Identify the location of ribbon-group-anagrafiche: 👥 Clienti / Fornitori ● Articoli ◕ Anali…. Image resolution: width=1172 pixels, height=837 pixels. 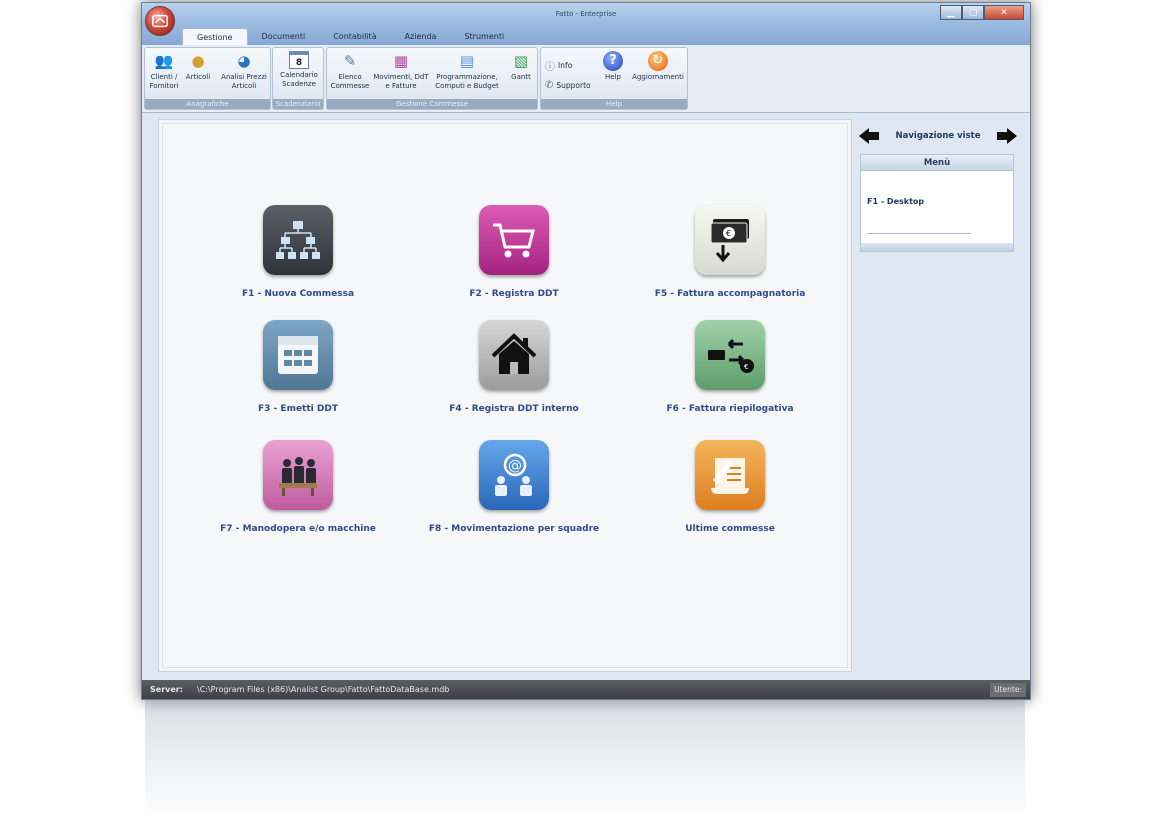
(207, 78).